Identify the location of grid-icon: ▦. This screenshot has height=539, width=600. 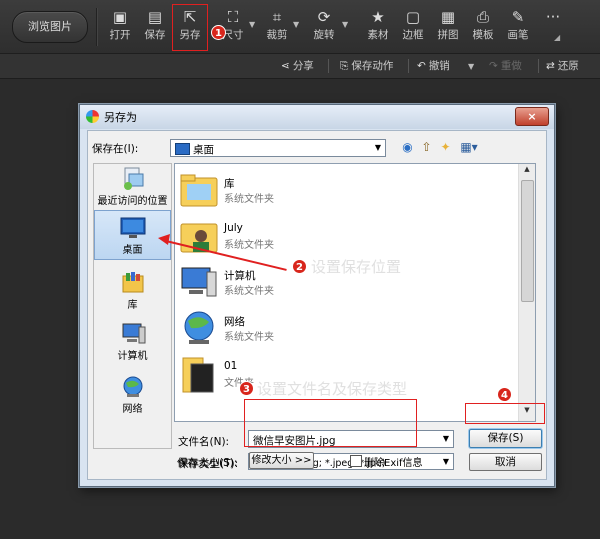
(448, 17).